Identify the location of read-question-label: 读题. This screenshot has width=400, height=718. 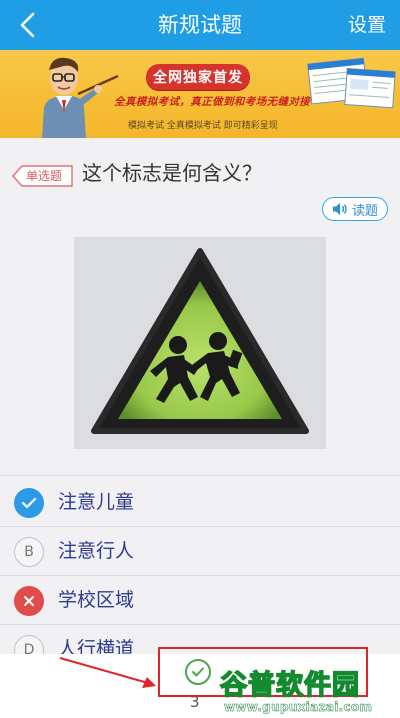
(364, 211).